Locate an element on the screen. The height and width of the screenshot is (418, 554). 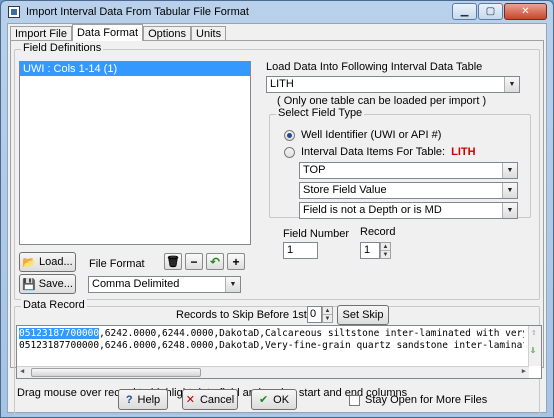
save-icon: 💾 is located at coordinates (29, 284).